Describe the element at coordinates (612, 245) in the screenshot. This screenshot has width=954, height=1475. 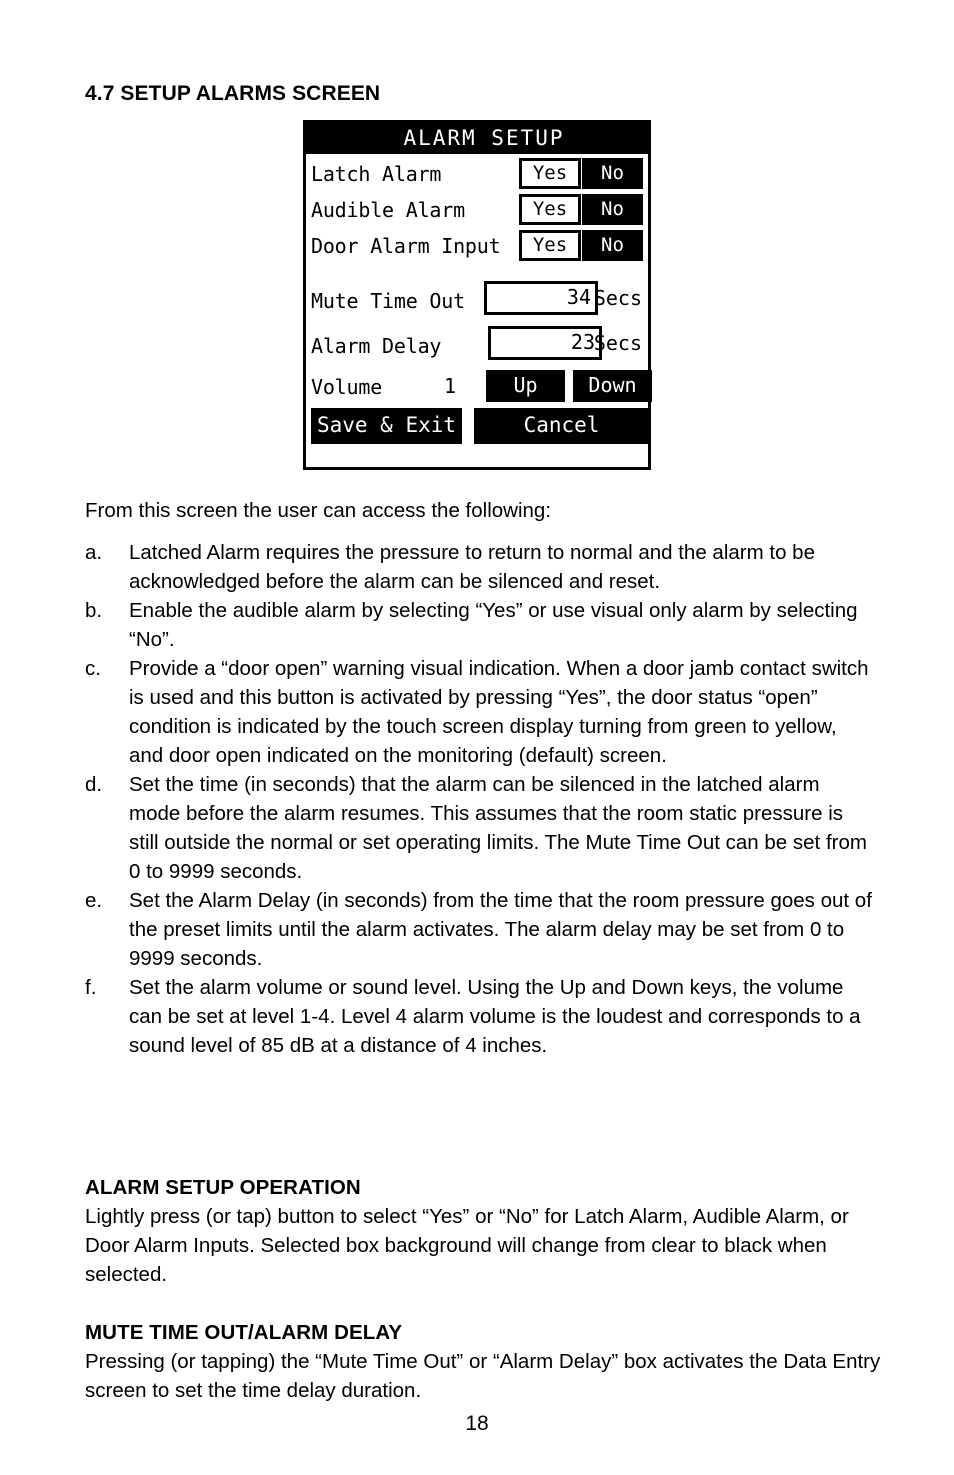
I see `door-alarm-input-no-button: No` at that location.